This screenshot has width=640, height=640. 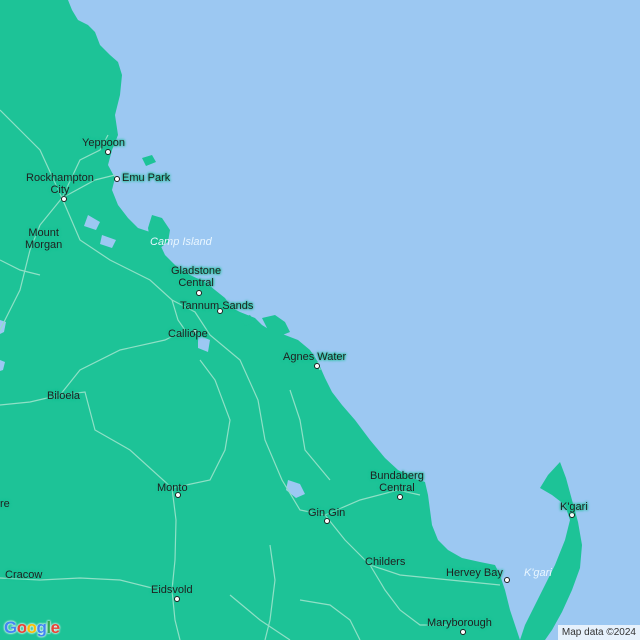 I want to click on place-label-emu-park: Emu Park, so click(x=146, y=178).